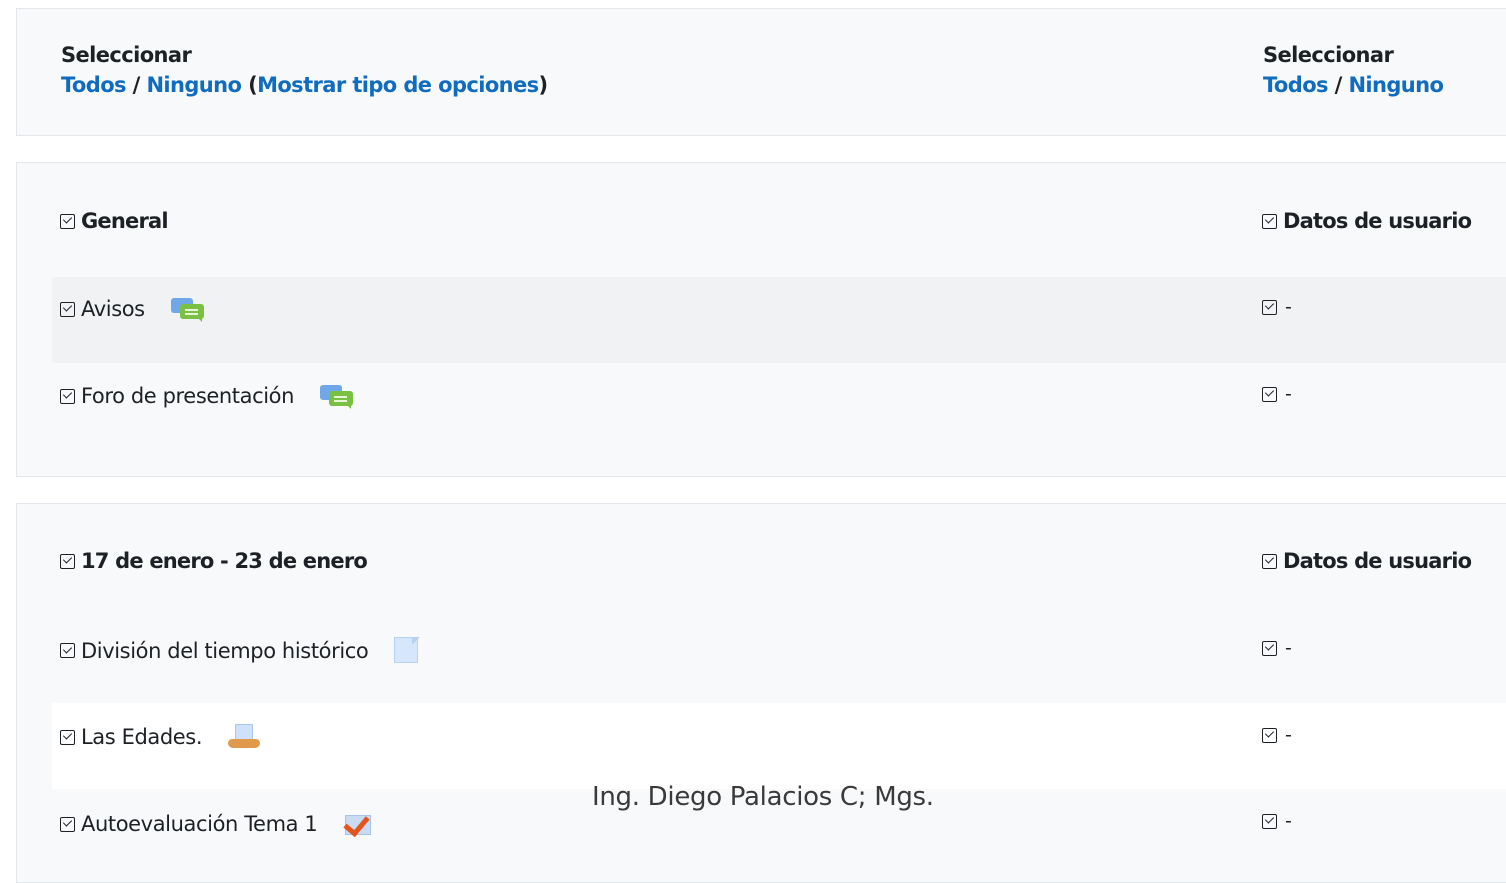 The image size is (1506, 883). What do you see at coordinates (94, 85) in the screenshot?
I see `select-all-link: Todos` at bounding box center [94, 85].